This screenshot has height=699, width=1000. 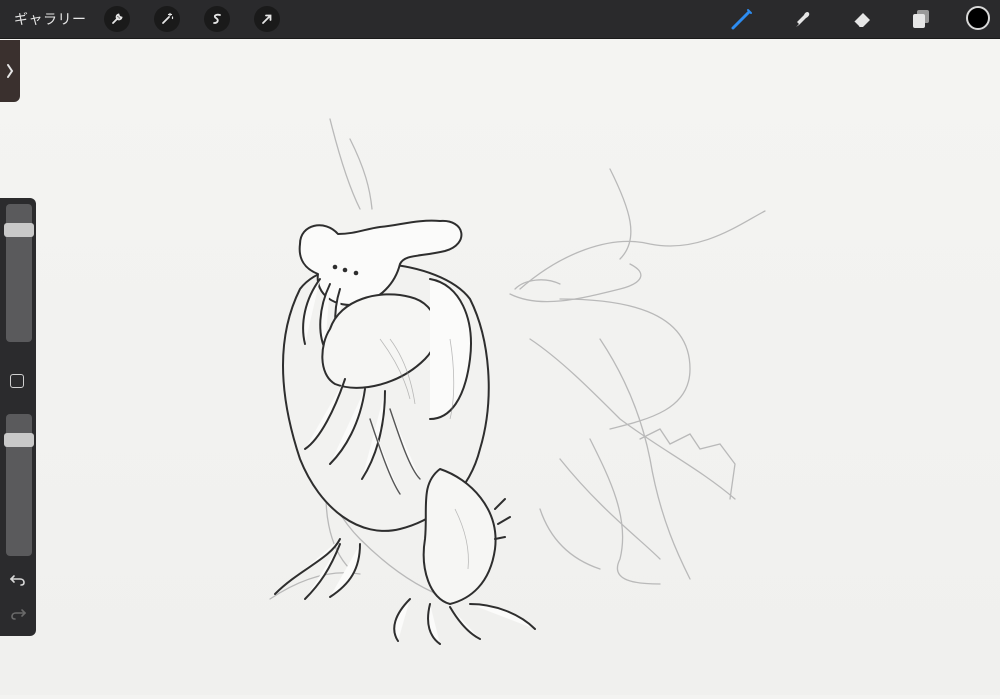 I want to click on smudge-icon, so click(x=802, y=19).